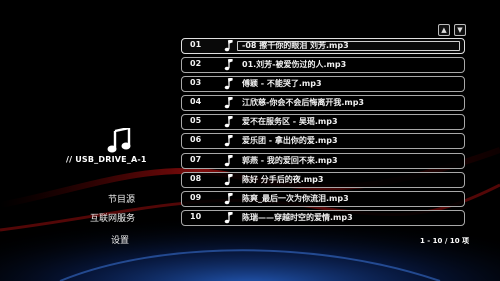 This screenshot has height=281, width=500. I want to click on track-row: 01 -08 擦干你的眼泪 刘芳.mp3, so click(323, 46).